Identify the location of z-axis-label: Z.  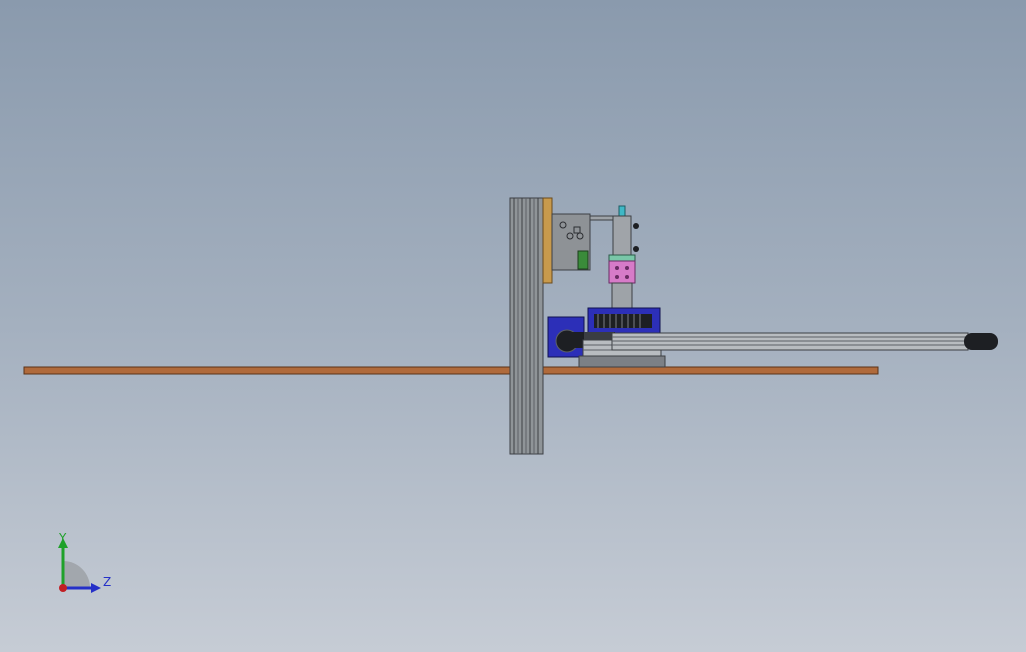
(107, 582).